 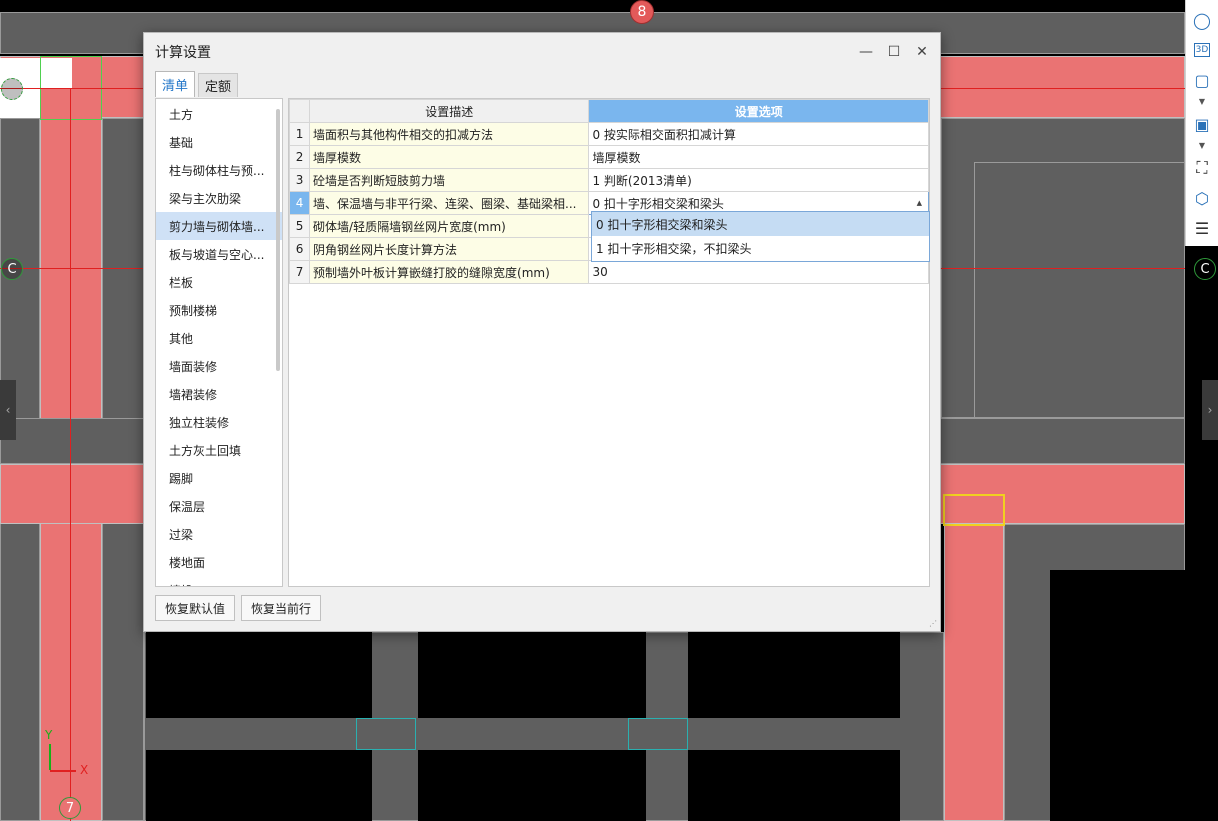 What do you see at coordinates (70, 808) in the screenshot?
I see `axis-badge-7: 7` at bounding box center [70, 808].